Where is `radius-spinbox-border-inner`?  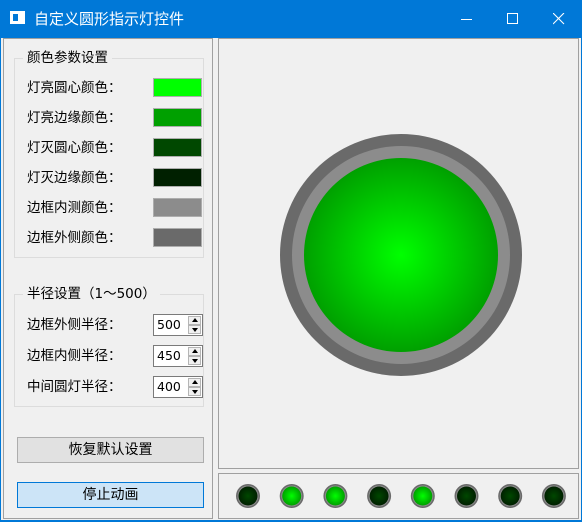 radius-spinbox-border-inner is located at coordinates (178, 356).